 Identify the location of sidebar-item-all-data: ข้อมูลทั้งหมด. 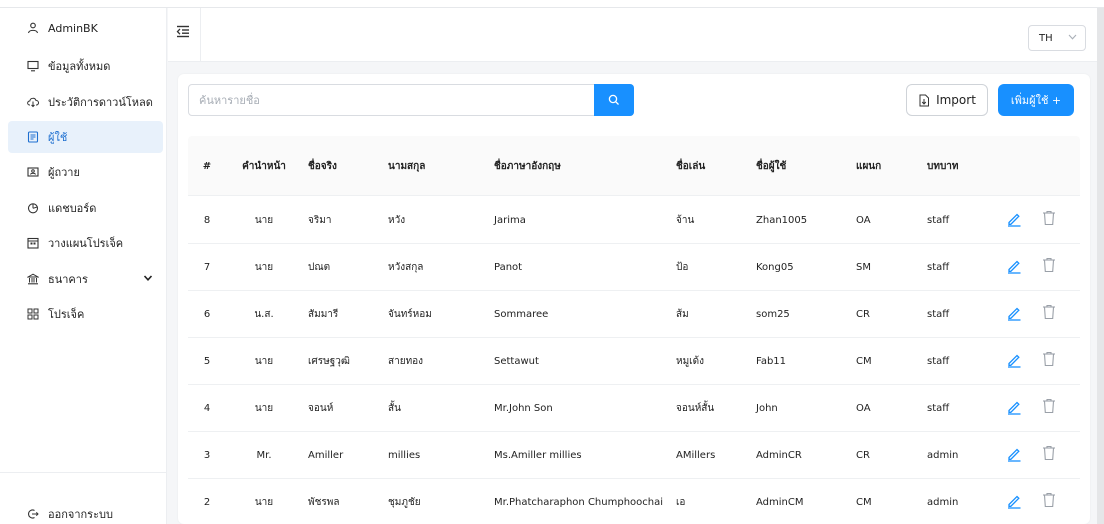
(85, 66).